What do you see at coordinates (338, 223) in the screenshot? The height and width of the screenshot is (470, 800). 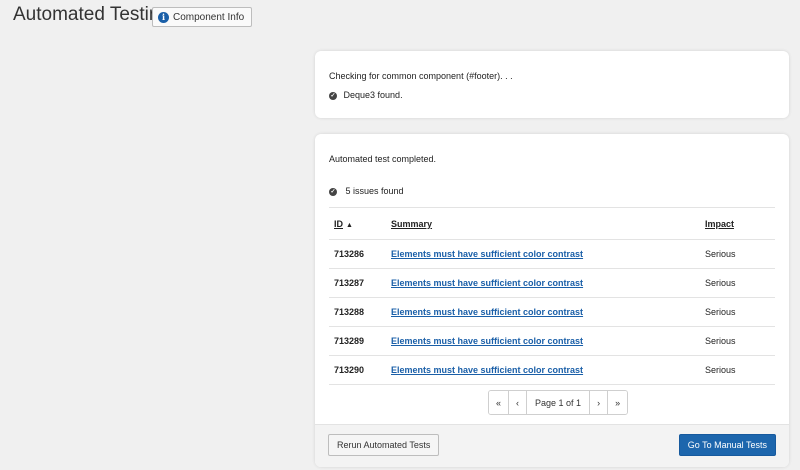 I see `id-column-label: ID` at bounding box center [338, 223].